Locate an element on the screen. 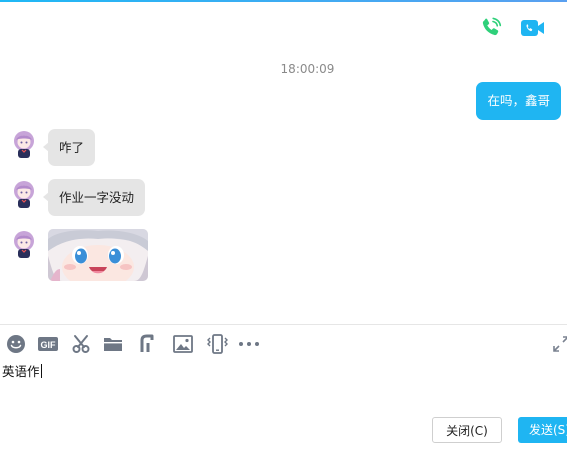 Image resolution: width=567 pixels, height=455 pixels. music-icon is located at coordinates (147, 343).